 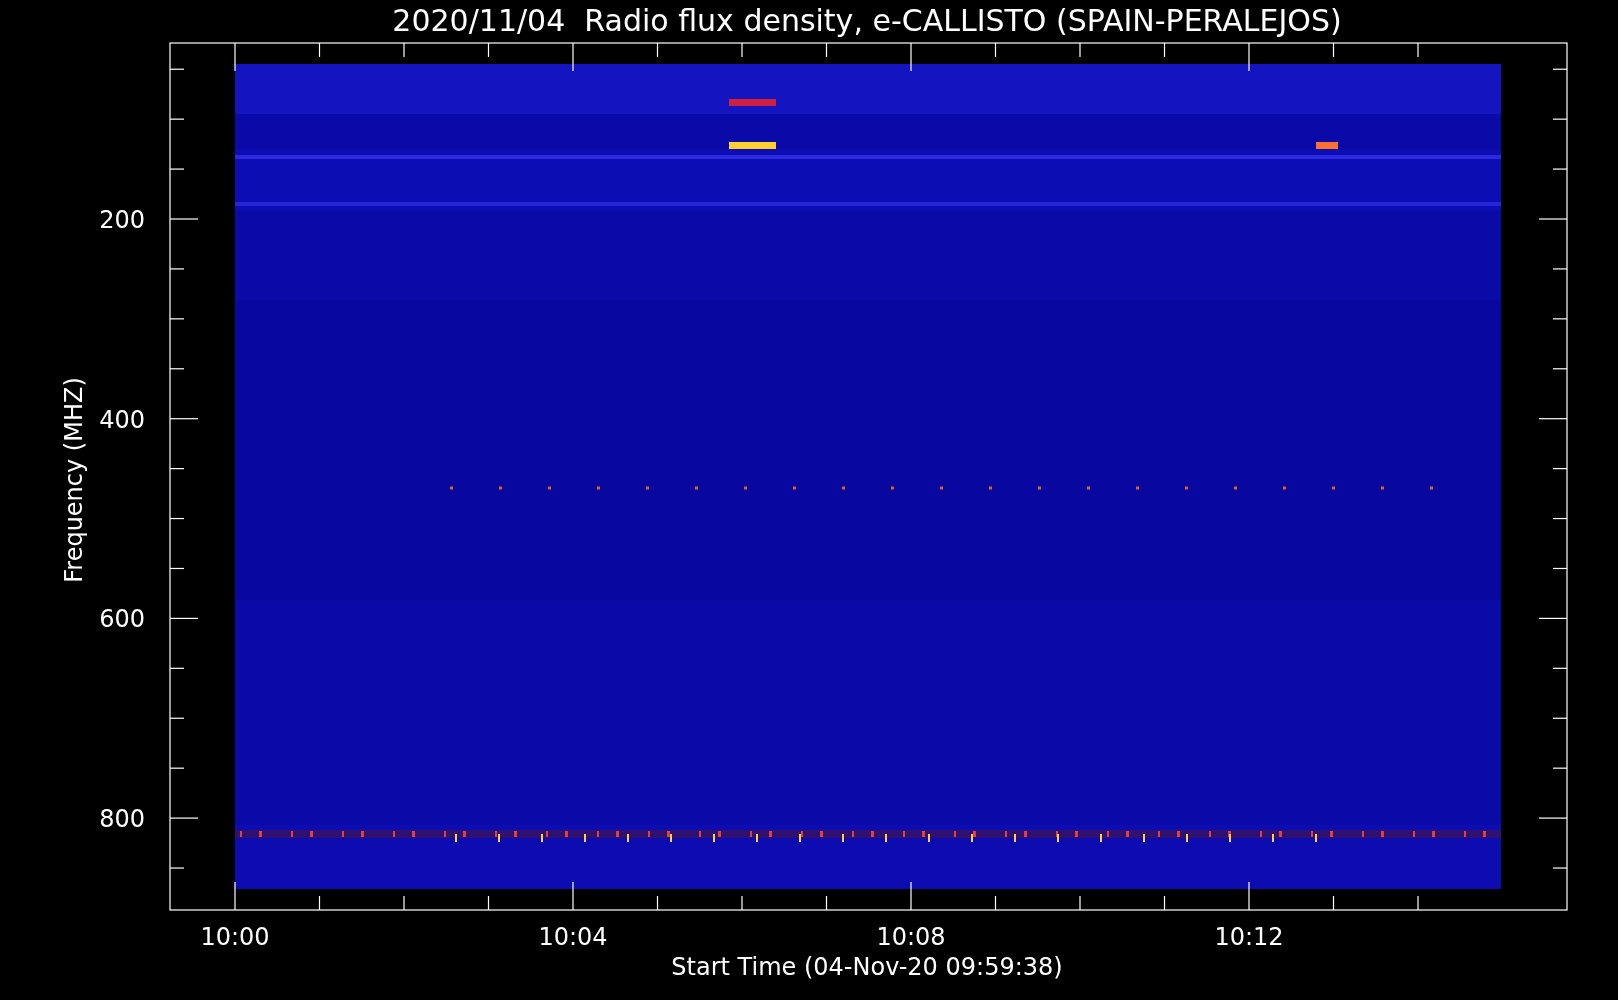 I want to click on axis-label: Frequency (MHZ), so click(x=74, y=480).